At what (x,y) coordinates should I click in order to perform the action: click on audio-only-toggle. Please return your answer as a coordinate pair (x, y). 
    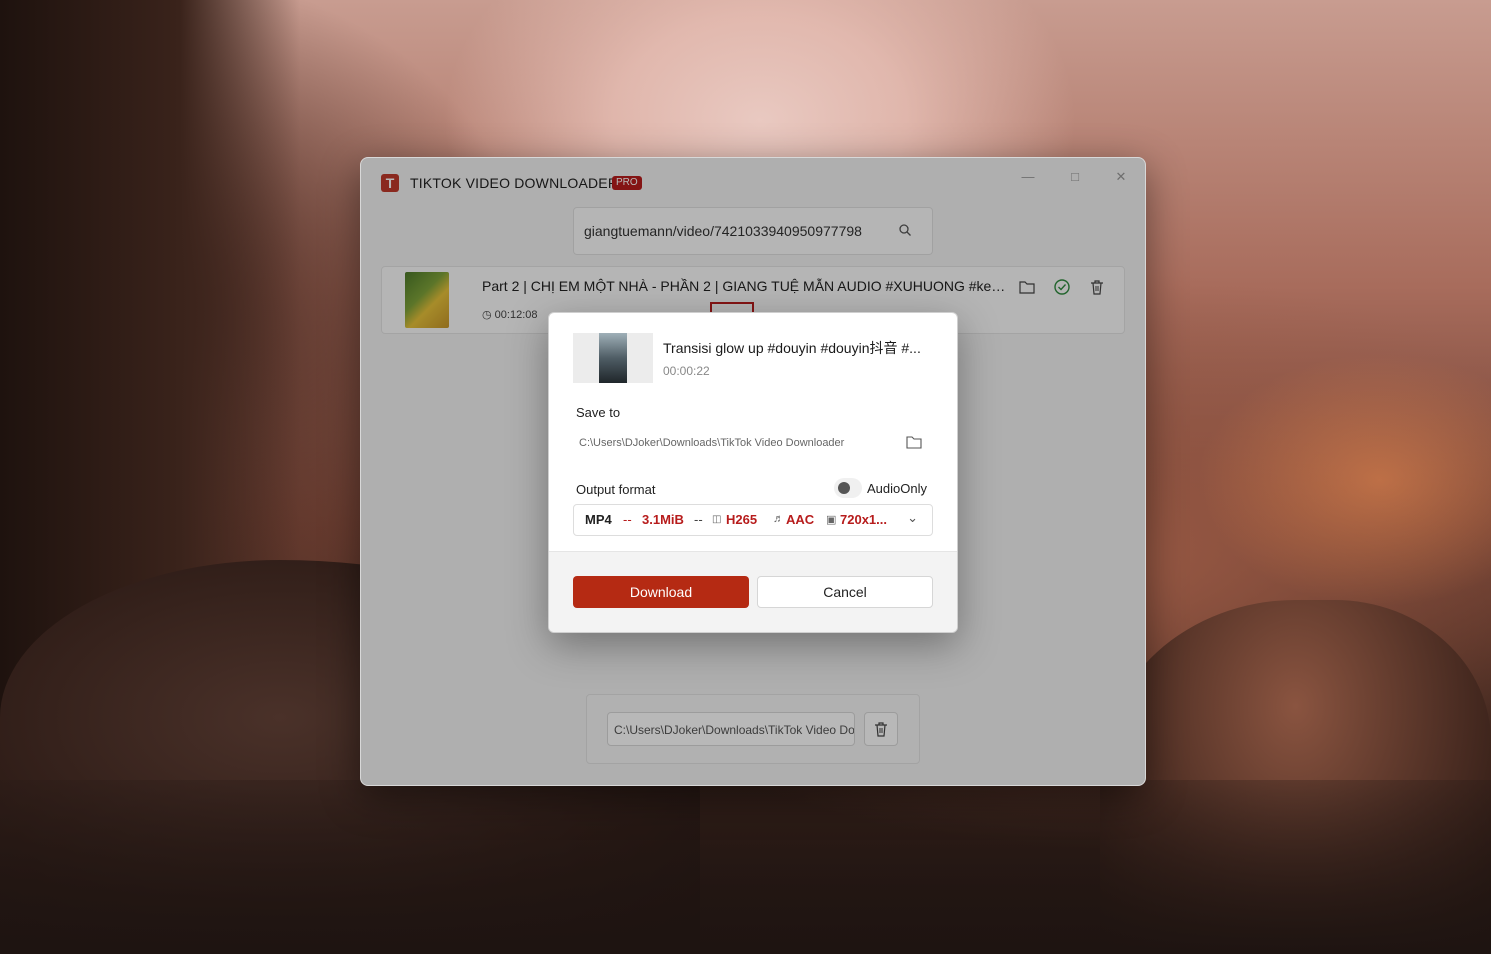
    Looking at the image, I should click on (848, 488).